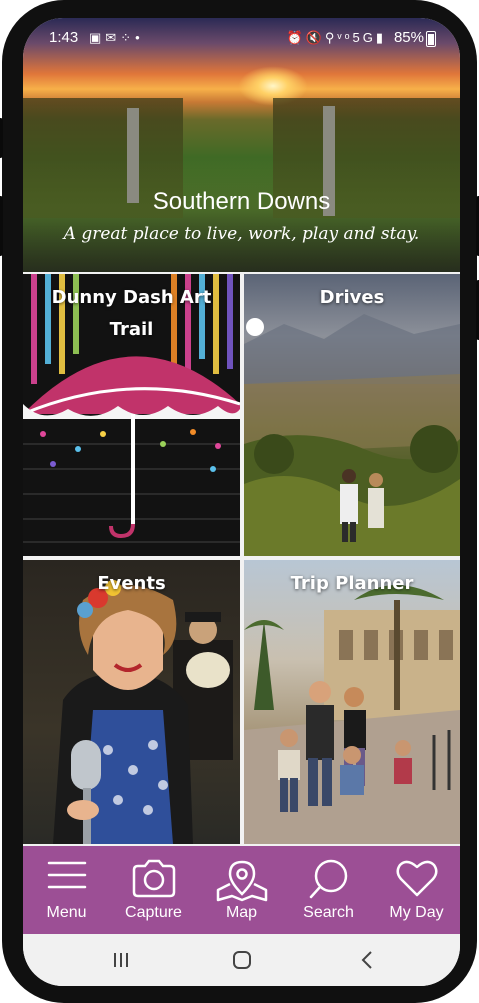 The image size is (479, 1003). What do you see at coordinates (143, 712) in the screenshot?
I see `events-singer` at bounding box center [143, 712].